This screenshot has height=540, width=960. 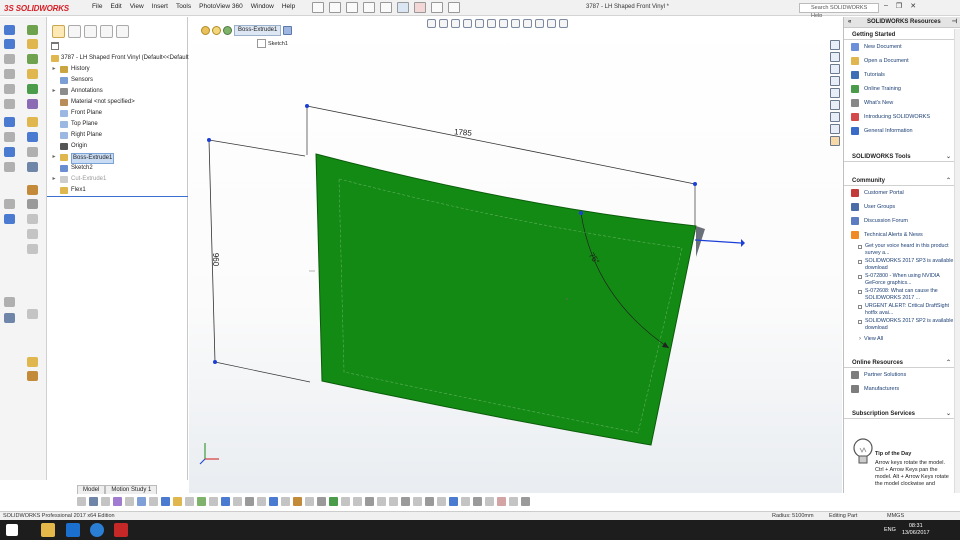 What do you see at coordinates (32, 167) in the screenshot?
I see `quick-snaps-icon` at bounding box center [32, 167].